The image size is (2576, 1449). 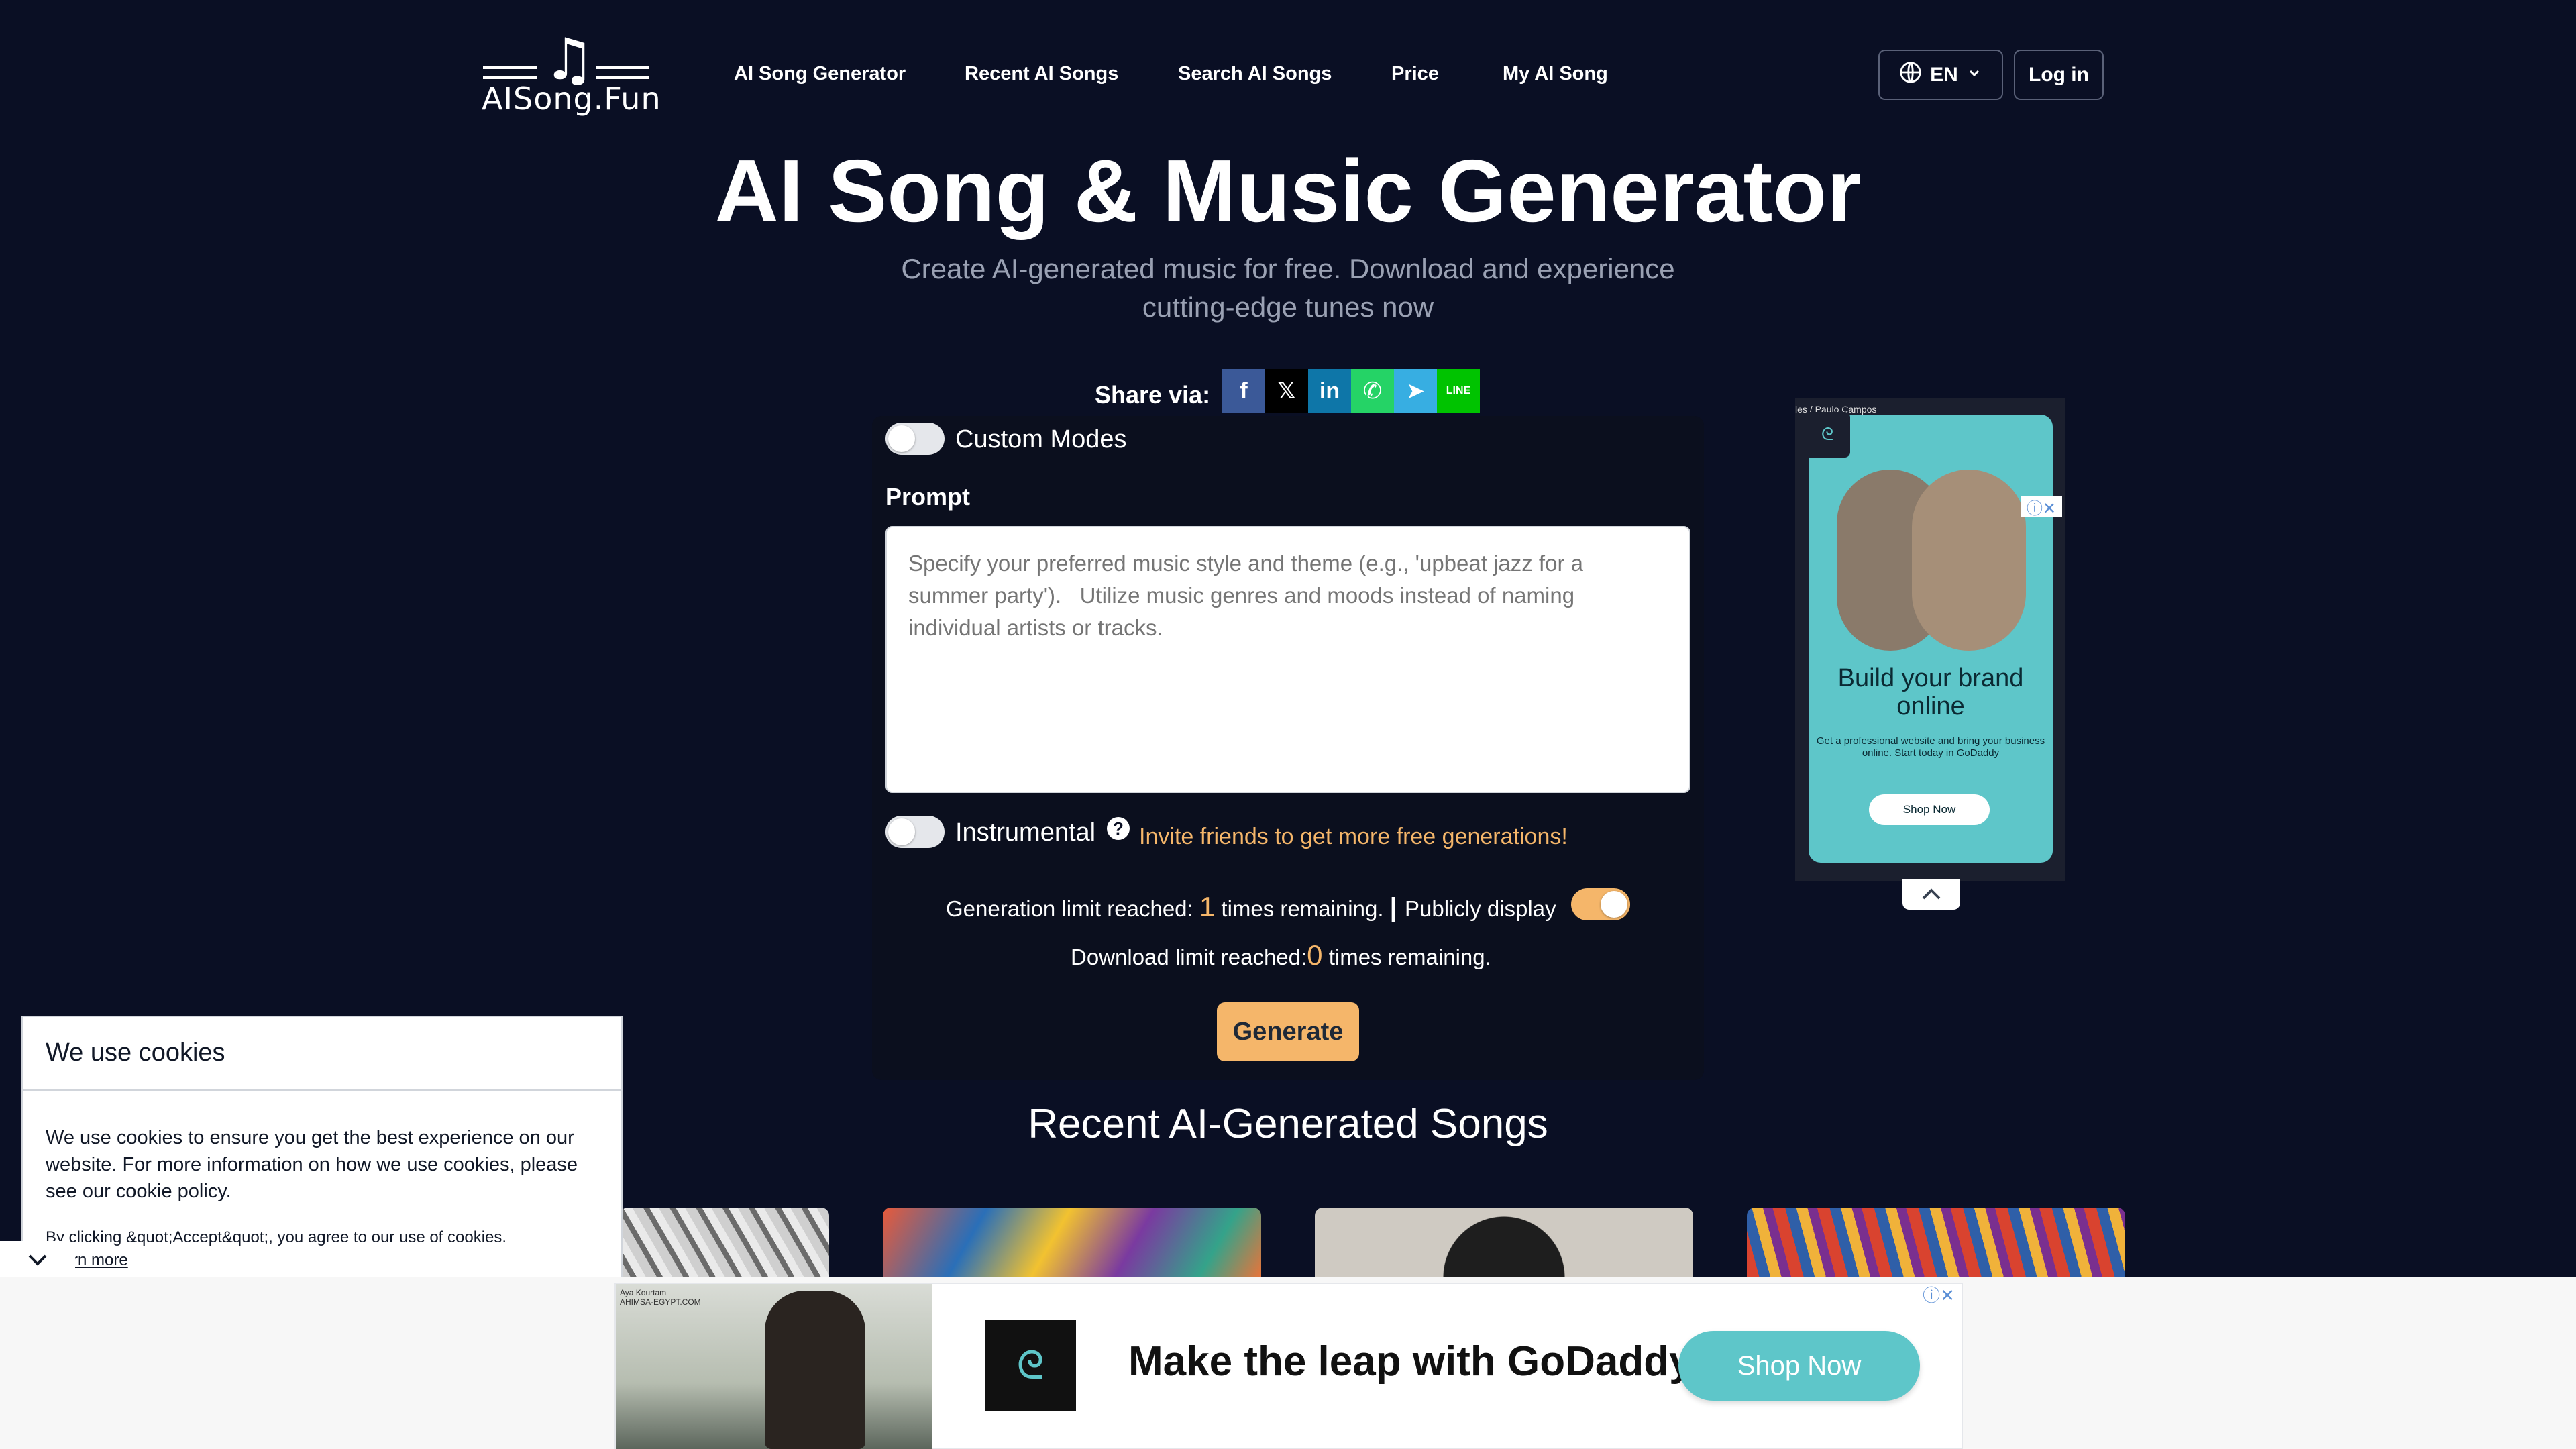 I want to click on instrumental-toggle, so click(x=915, y=832).